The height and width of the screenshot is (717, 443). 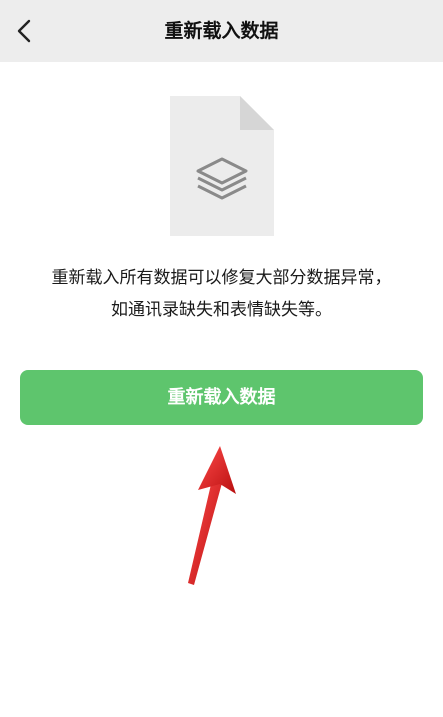 I want to click on red-arrow-annotation, so click(x=205, y=515).